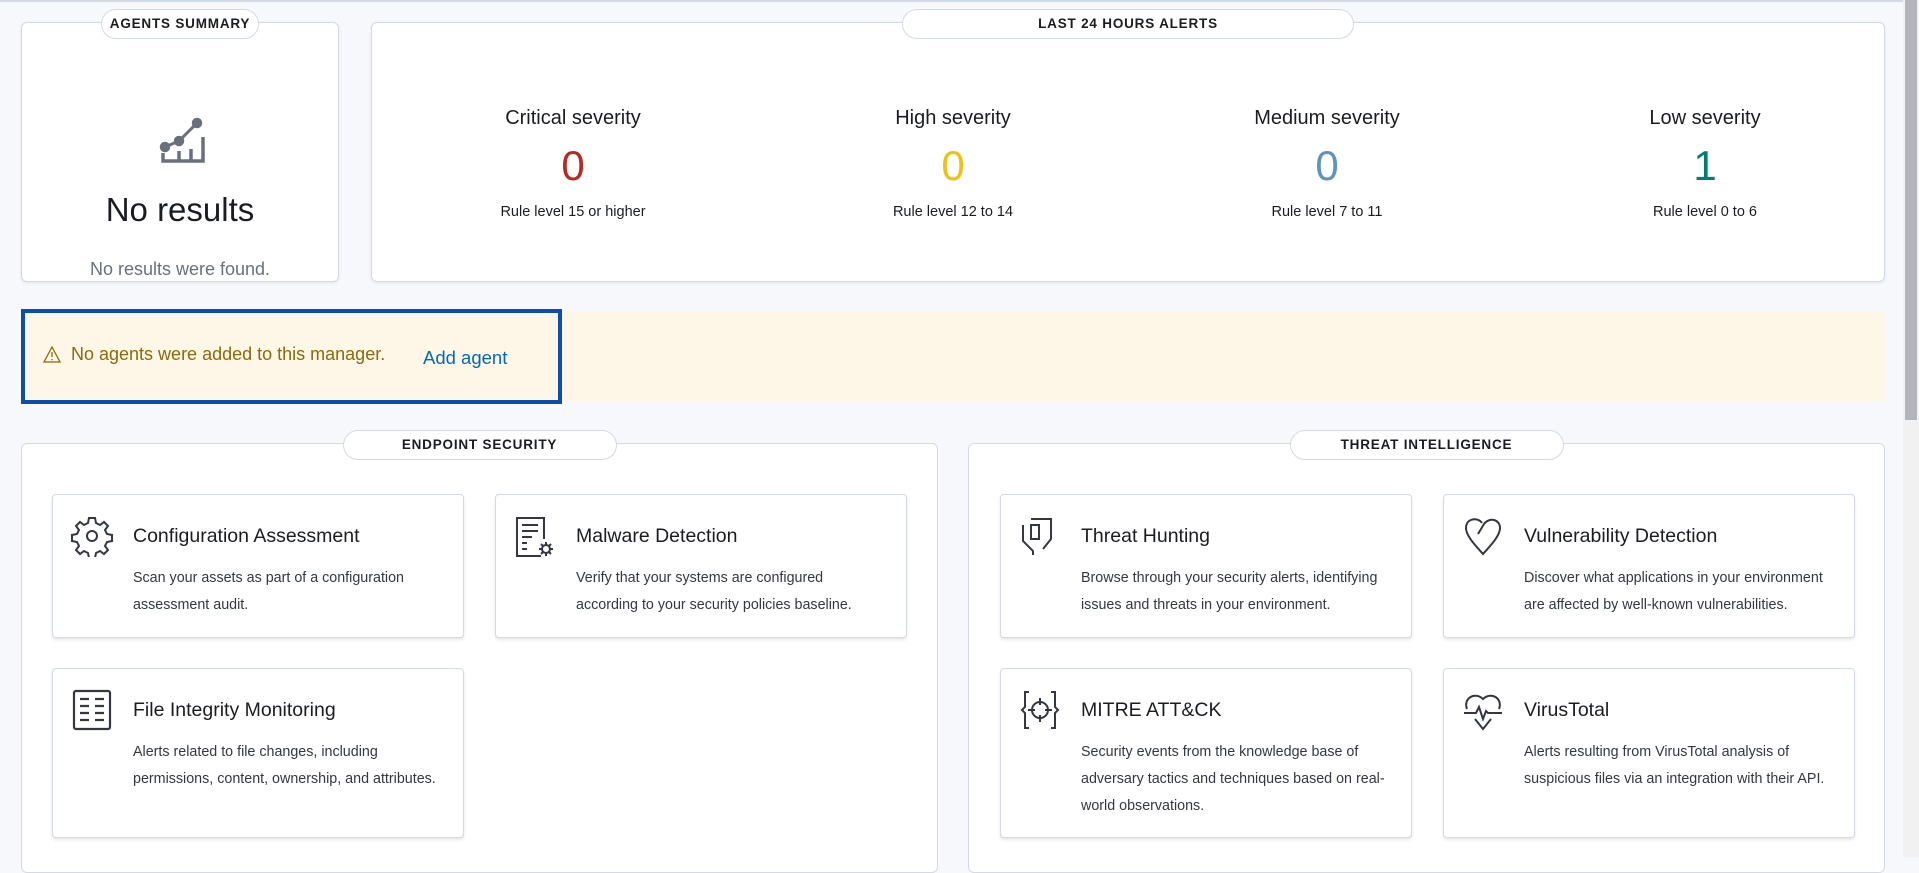  Describe the element at coordinates (1911, 428) in the screenshot. I see `page-scrollbar` at that location.